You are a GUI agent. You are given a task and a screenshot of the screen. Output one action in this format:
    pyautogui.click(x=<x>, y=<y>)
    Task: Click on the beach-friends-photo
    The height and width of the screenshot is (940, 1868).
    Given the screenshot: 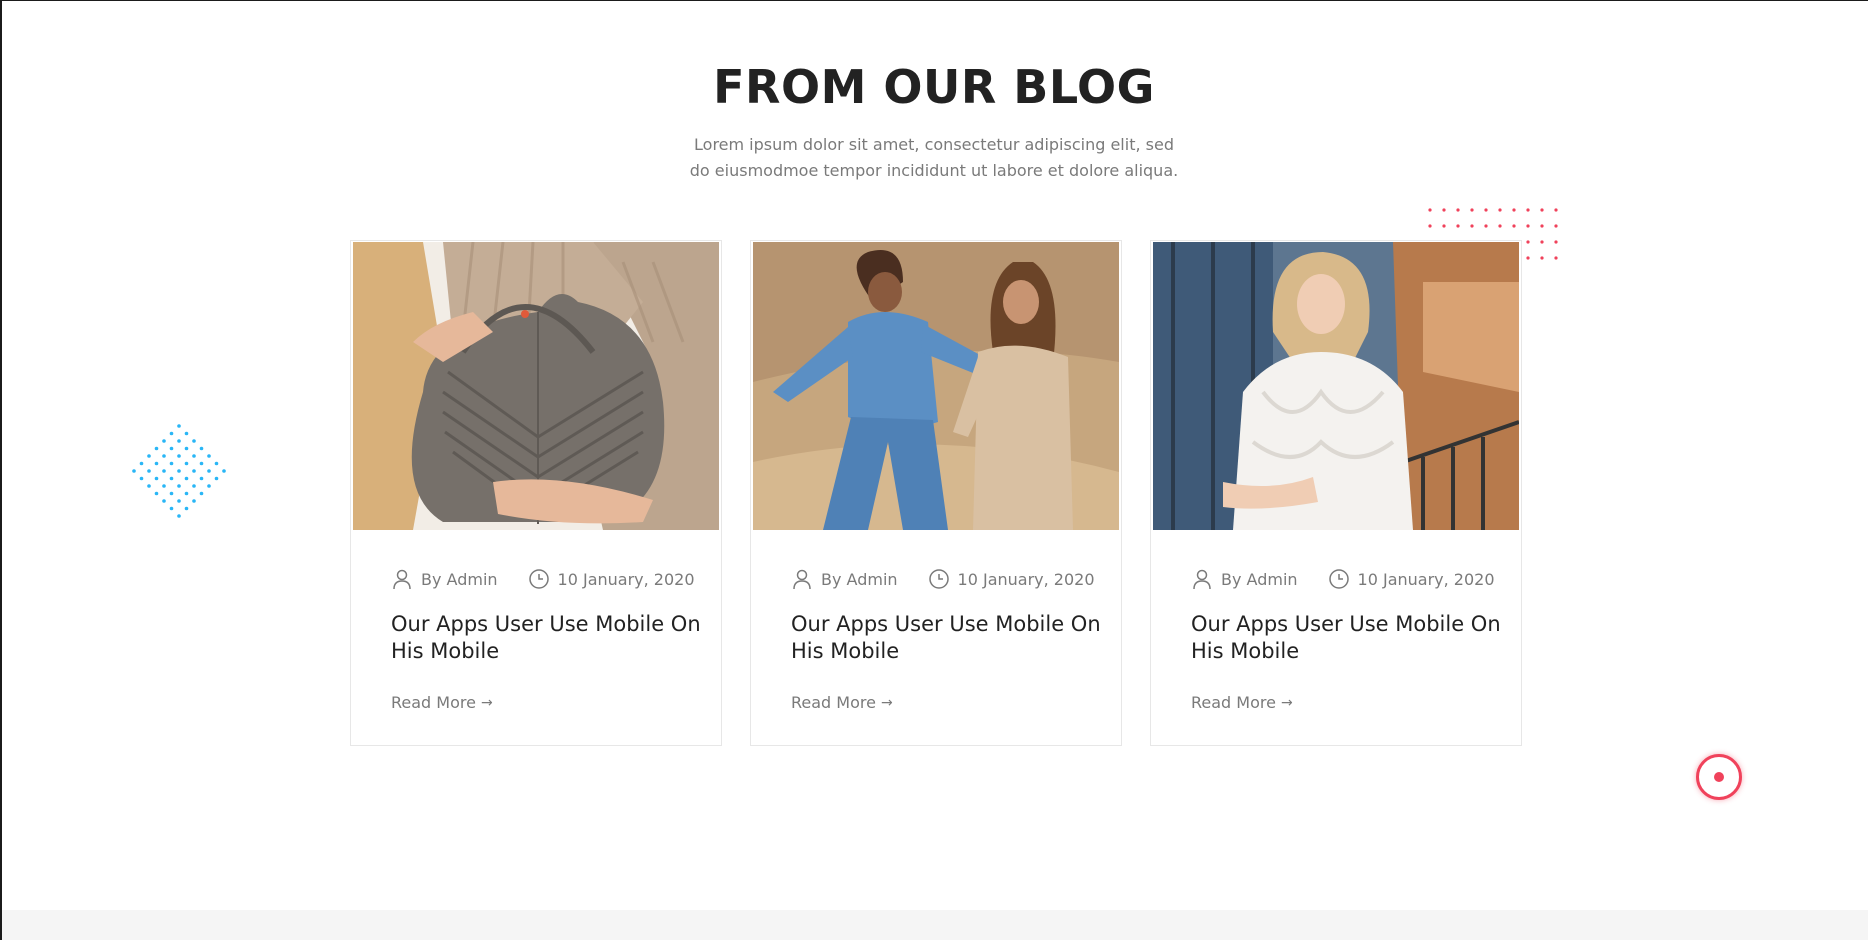 What is the action you would take?
    pyautogui.click(x=936, y=386)
    